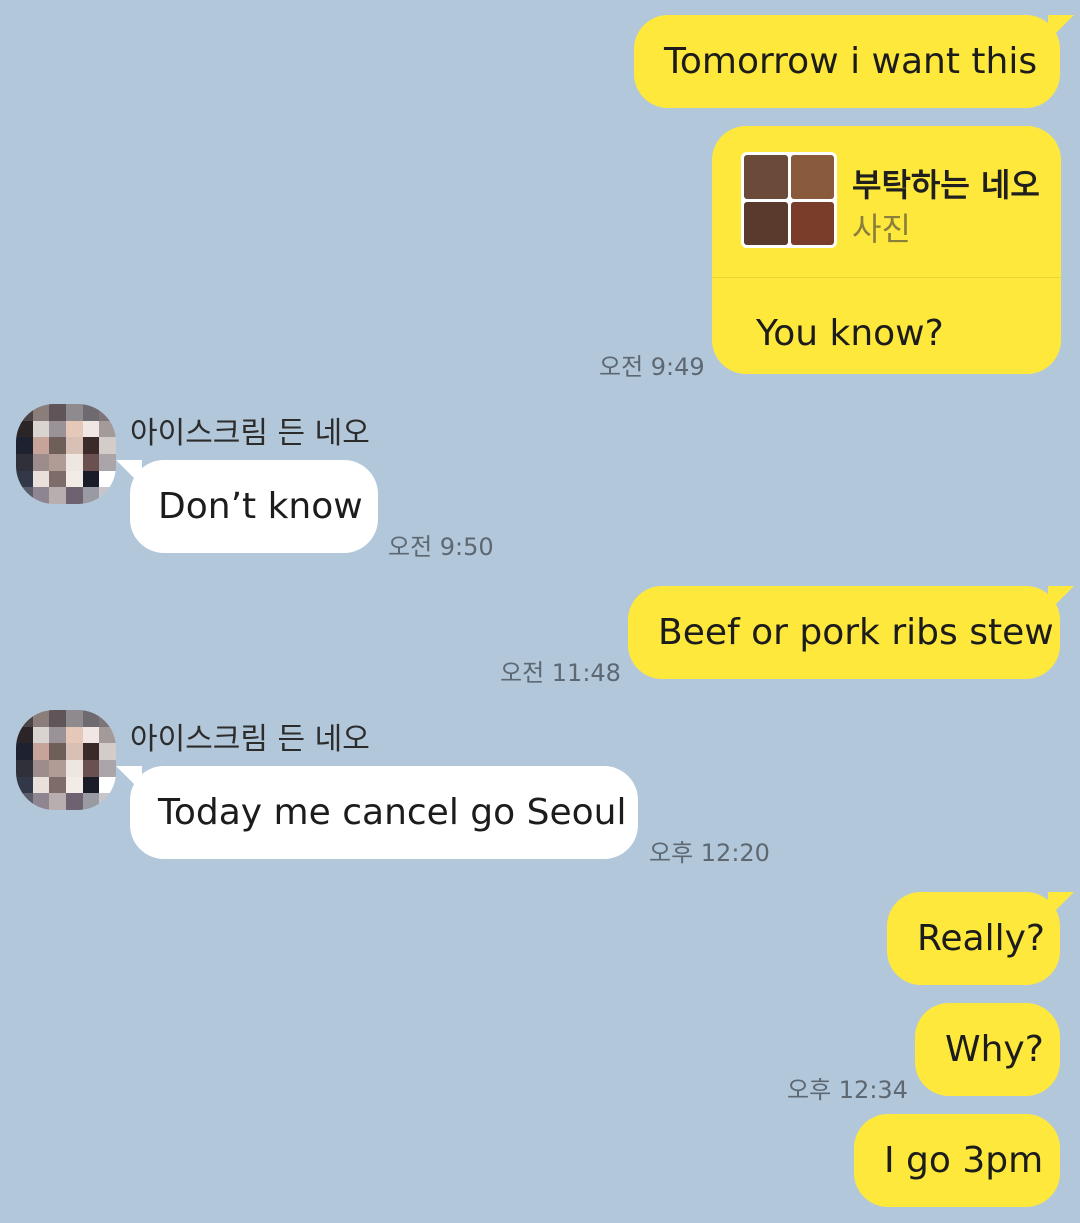  I want to click on message-text: Don’t know, so click(260, 506).